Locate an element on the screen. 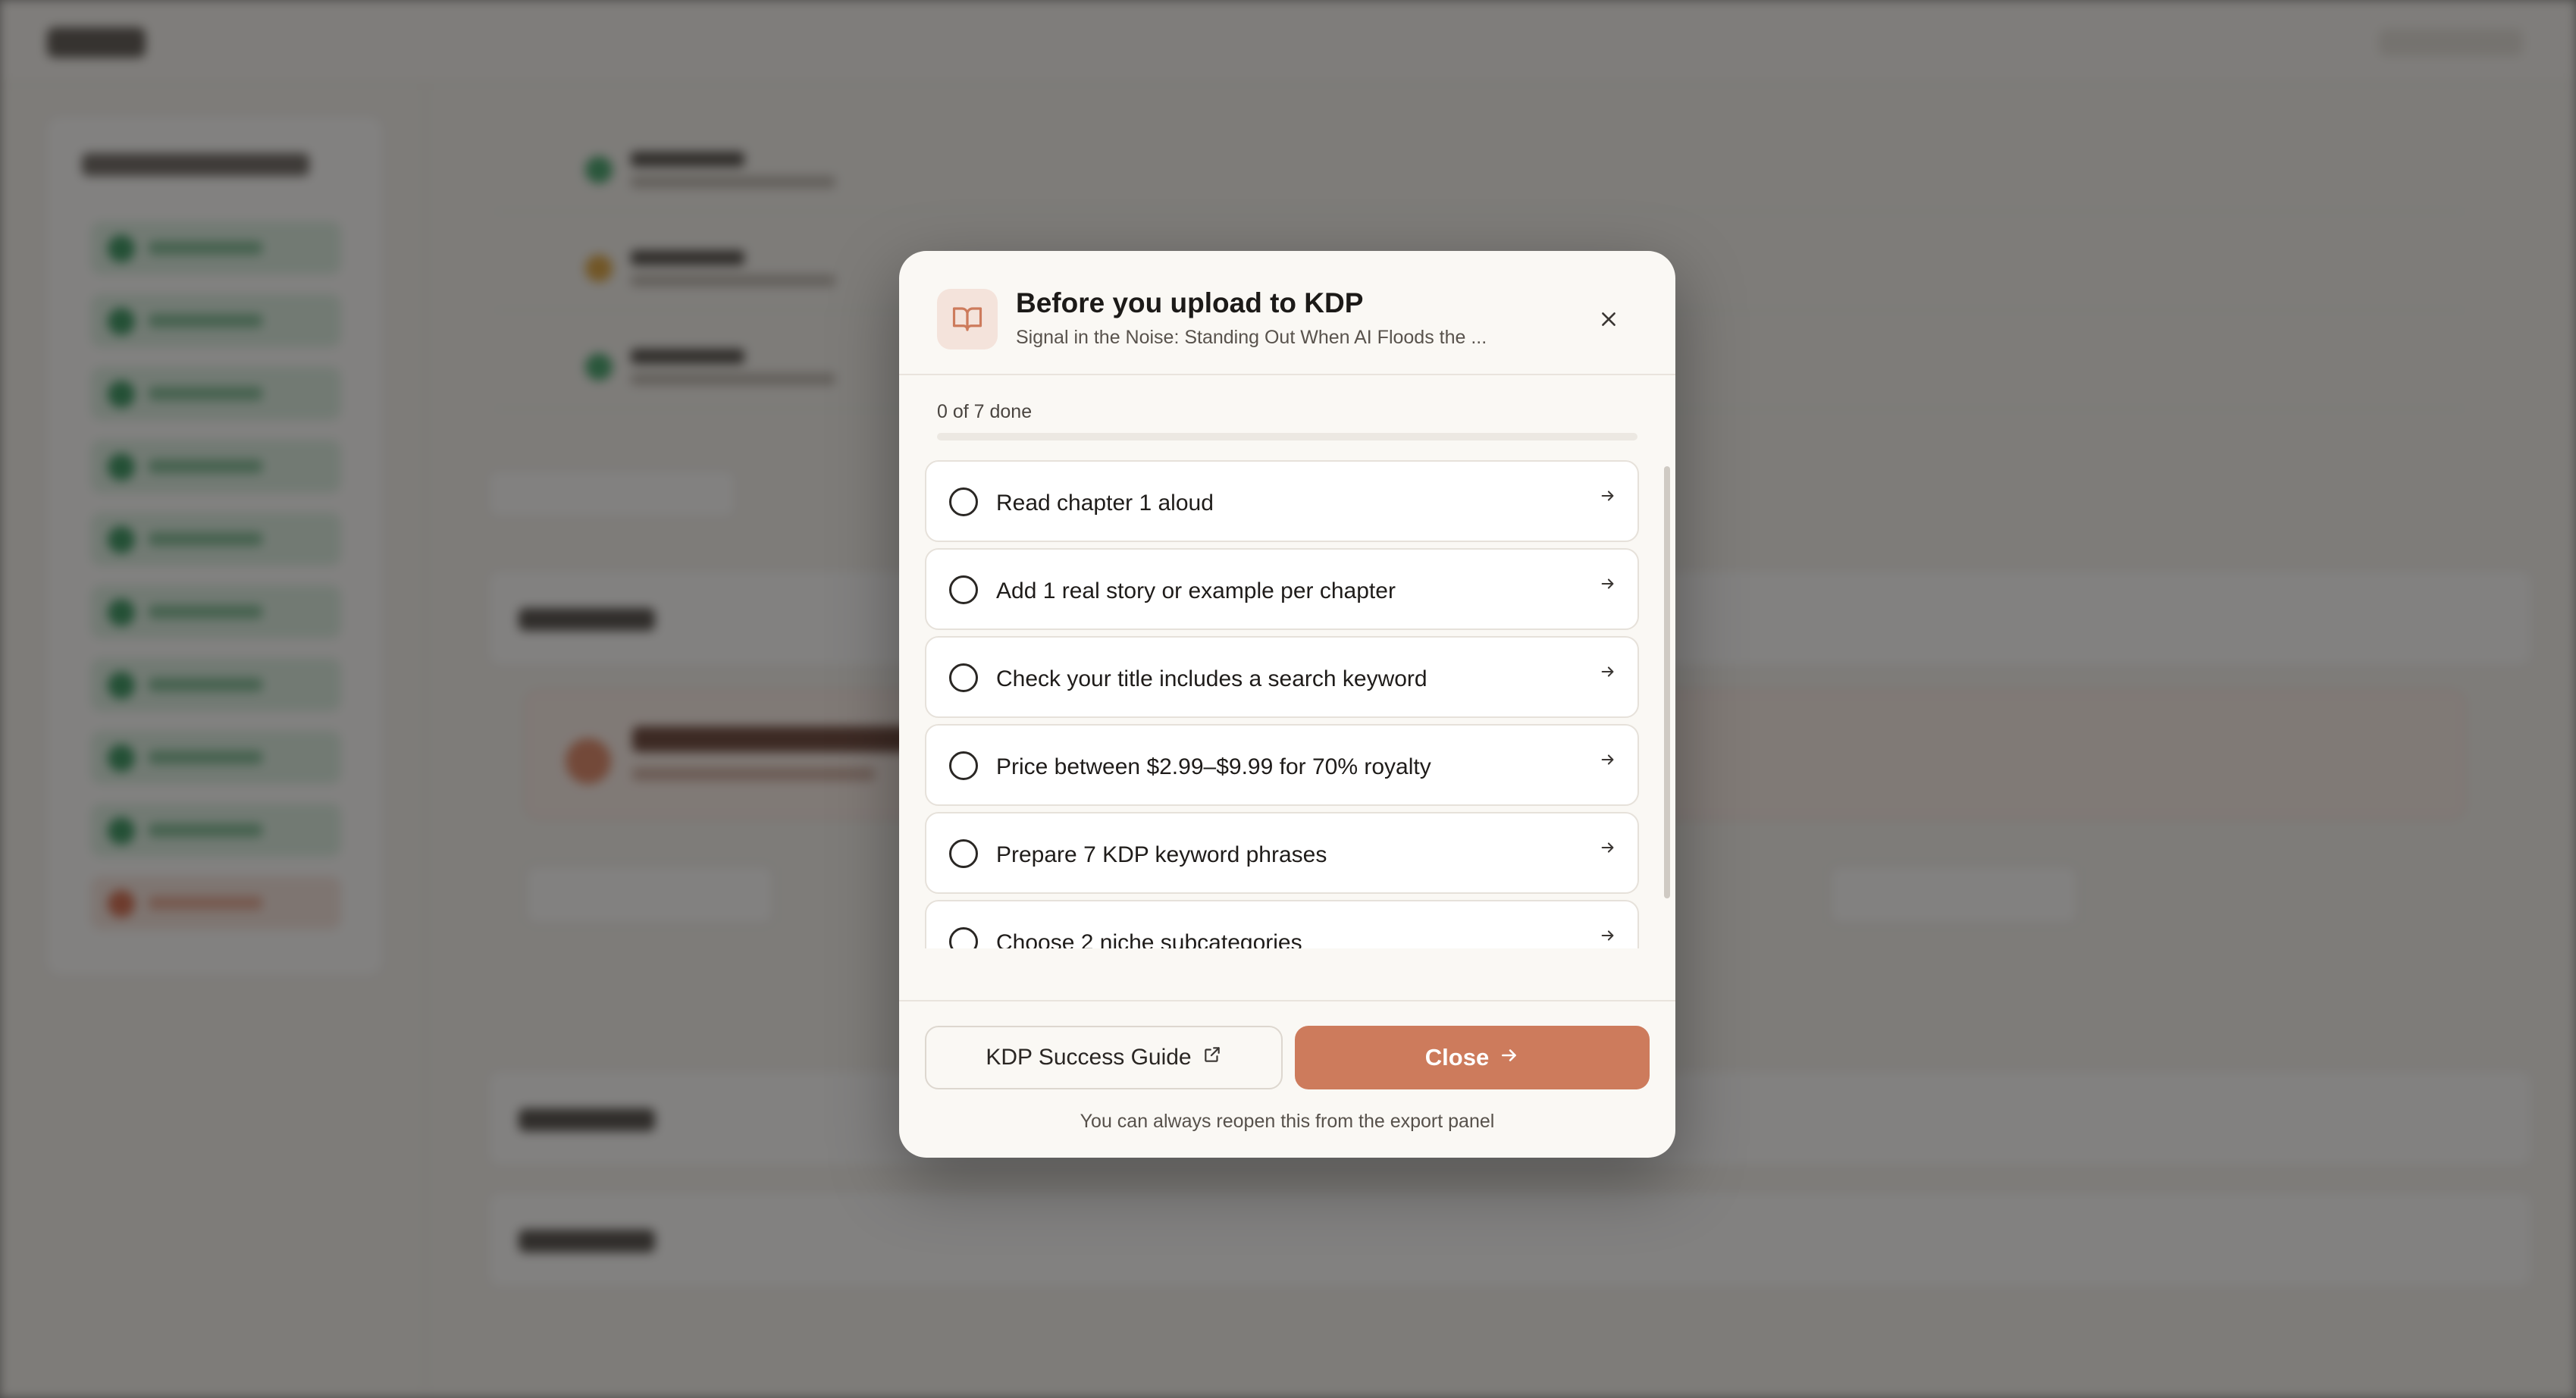 The width and height of the screenshot is (2576, 1398). checklist-scrollbar is located at coordinates (1667, 702).